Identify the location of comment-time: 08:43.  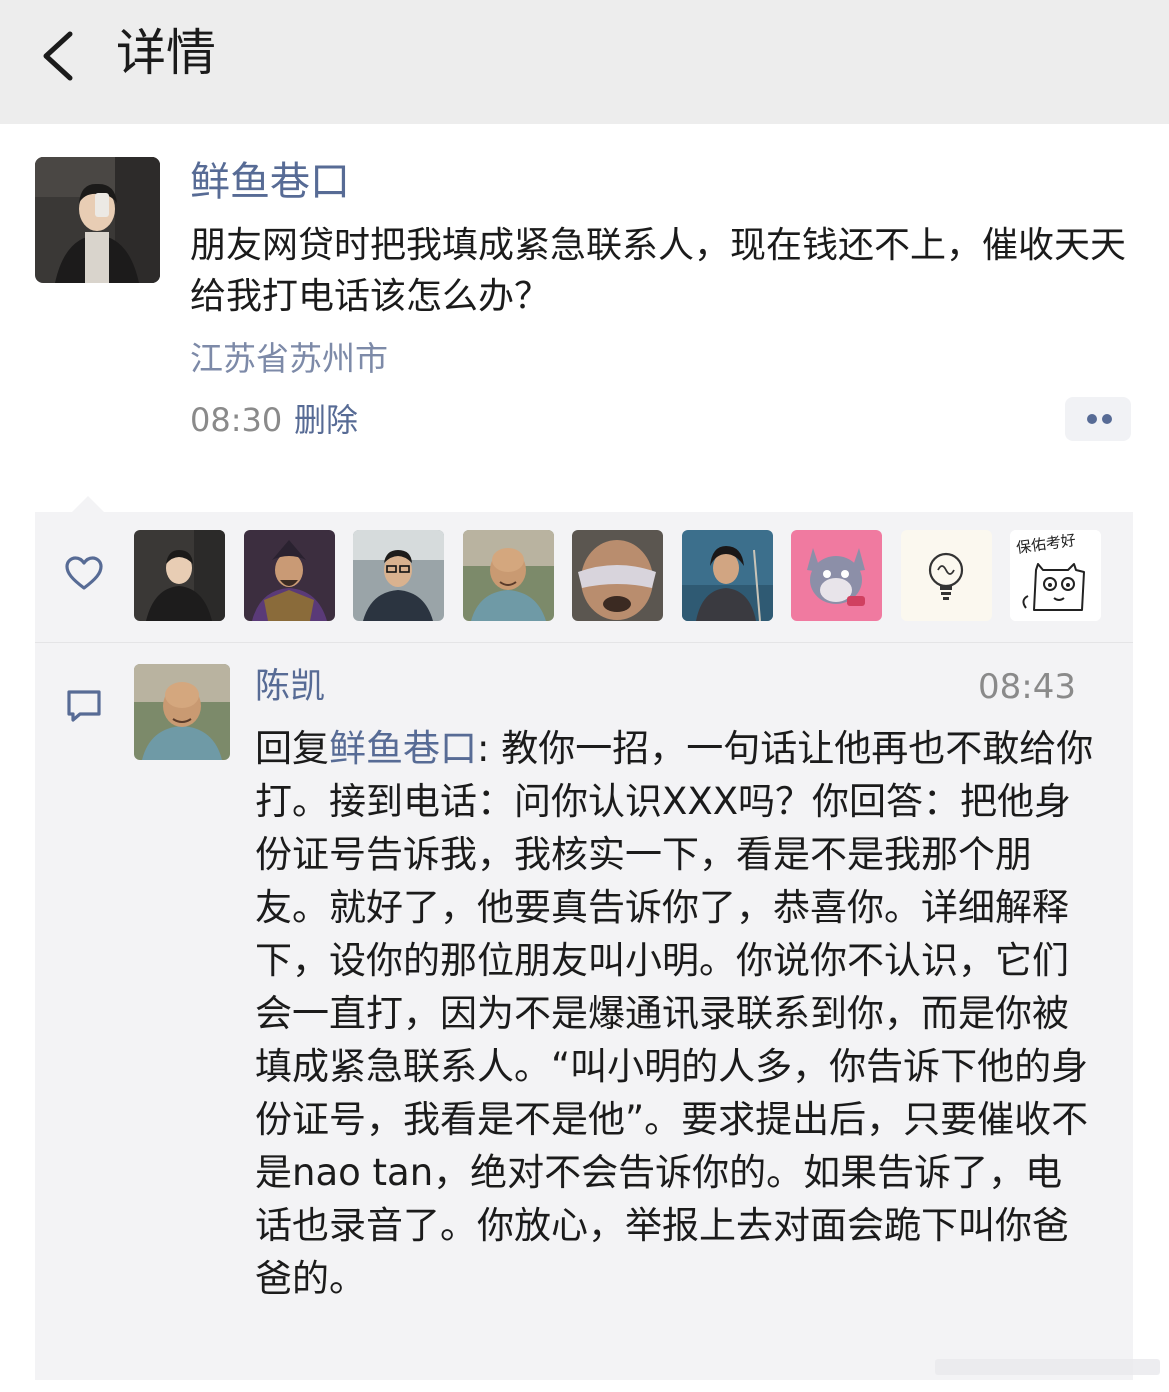
(1027, 687).